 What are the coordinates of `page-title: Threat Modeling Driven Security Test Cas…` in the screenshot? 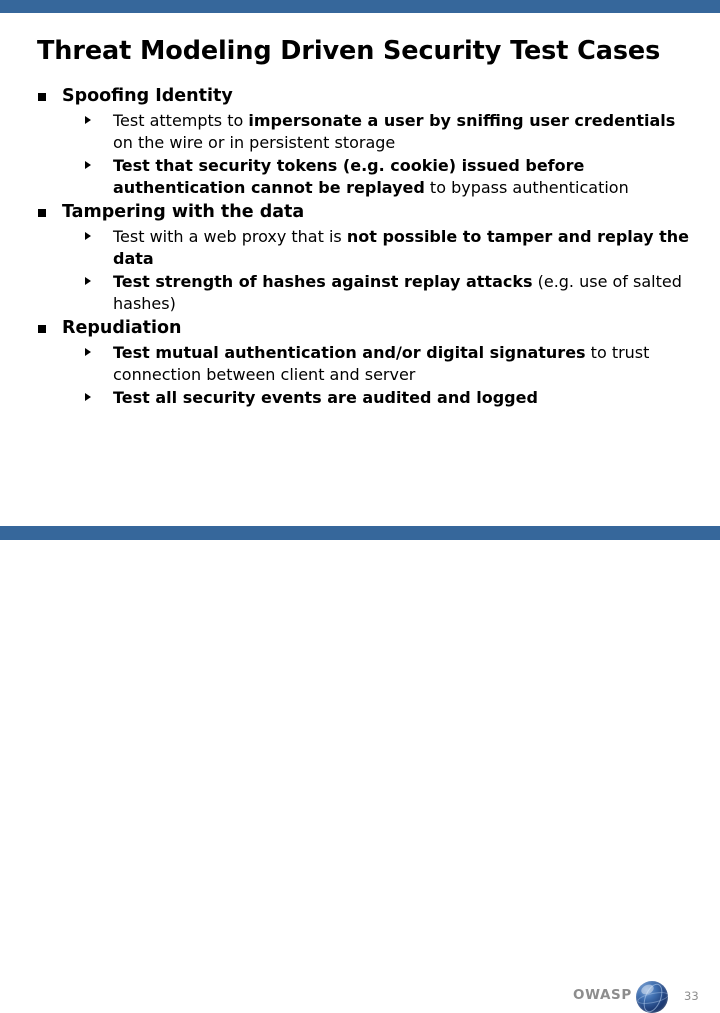 It's located at (349, 51).